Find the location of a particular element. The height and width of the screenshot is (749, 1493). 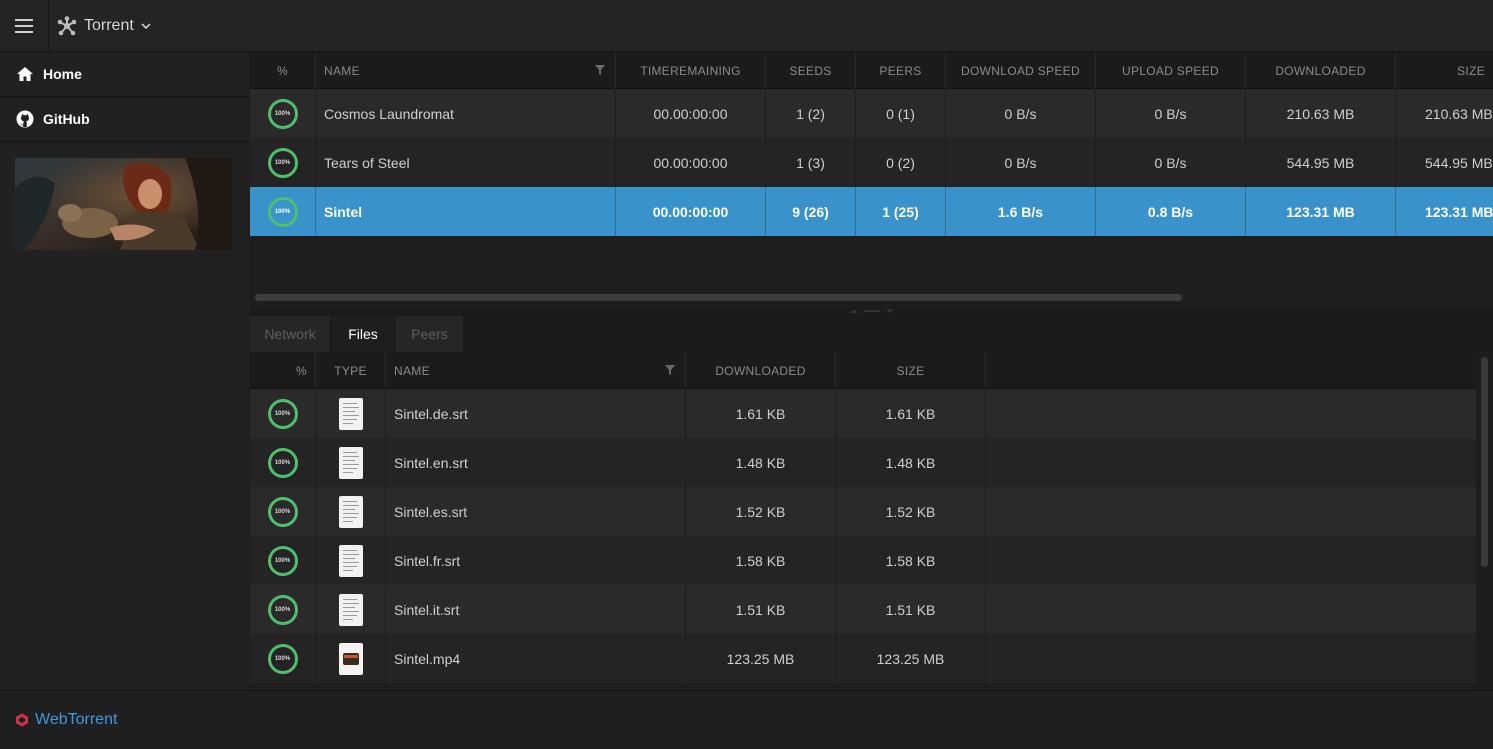

column-header-upload-speed: UPLOAD SPEED is located at coordinates (1171, 70).